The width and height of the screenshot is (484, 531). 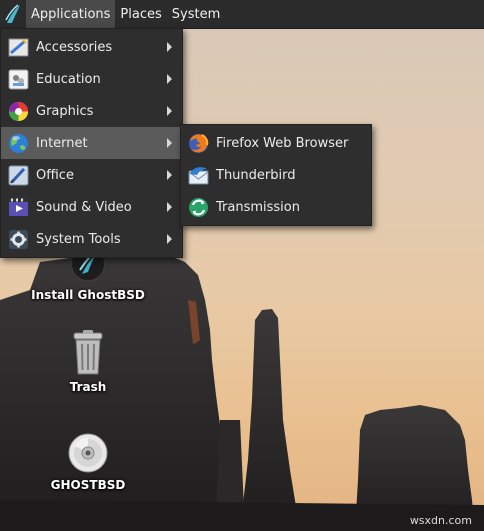 I want to click on menu-item-label: Internet, so click(x=62, y=143).